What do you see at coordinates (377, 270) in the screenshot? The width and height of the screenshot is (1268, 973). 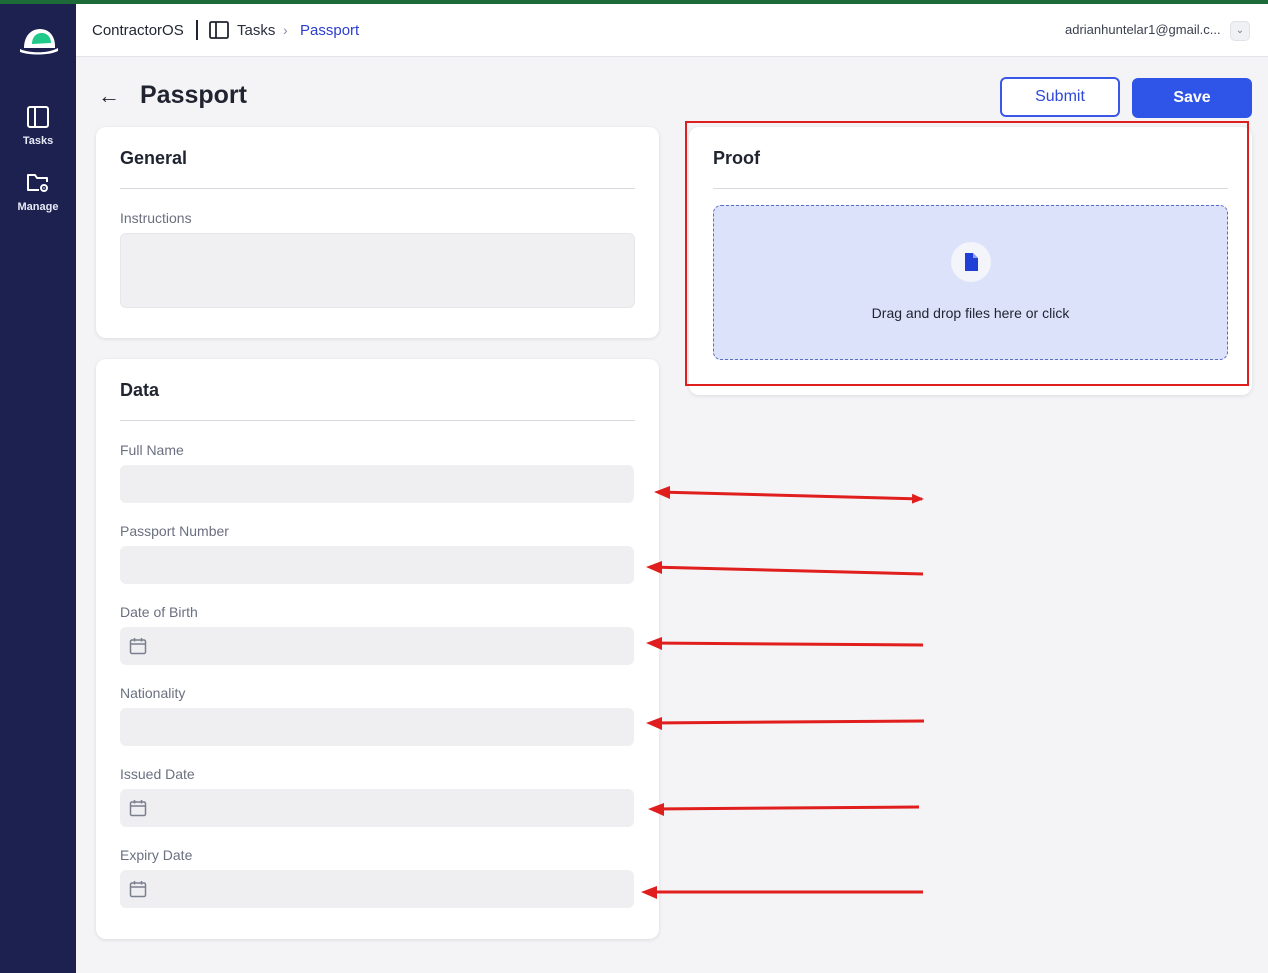 I see `instructions-textarea` at bounding box center [377, 270].